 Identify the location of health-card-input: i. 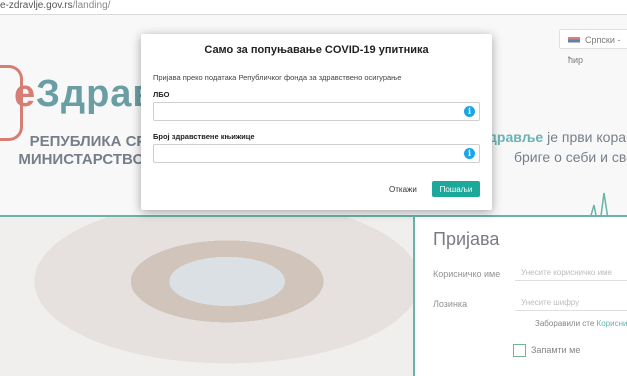
(316, 153).